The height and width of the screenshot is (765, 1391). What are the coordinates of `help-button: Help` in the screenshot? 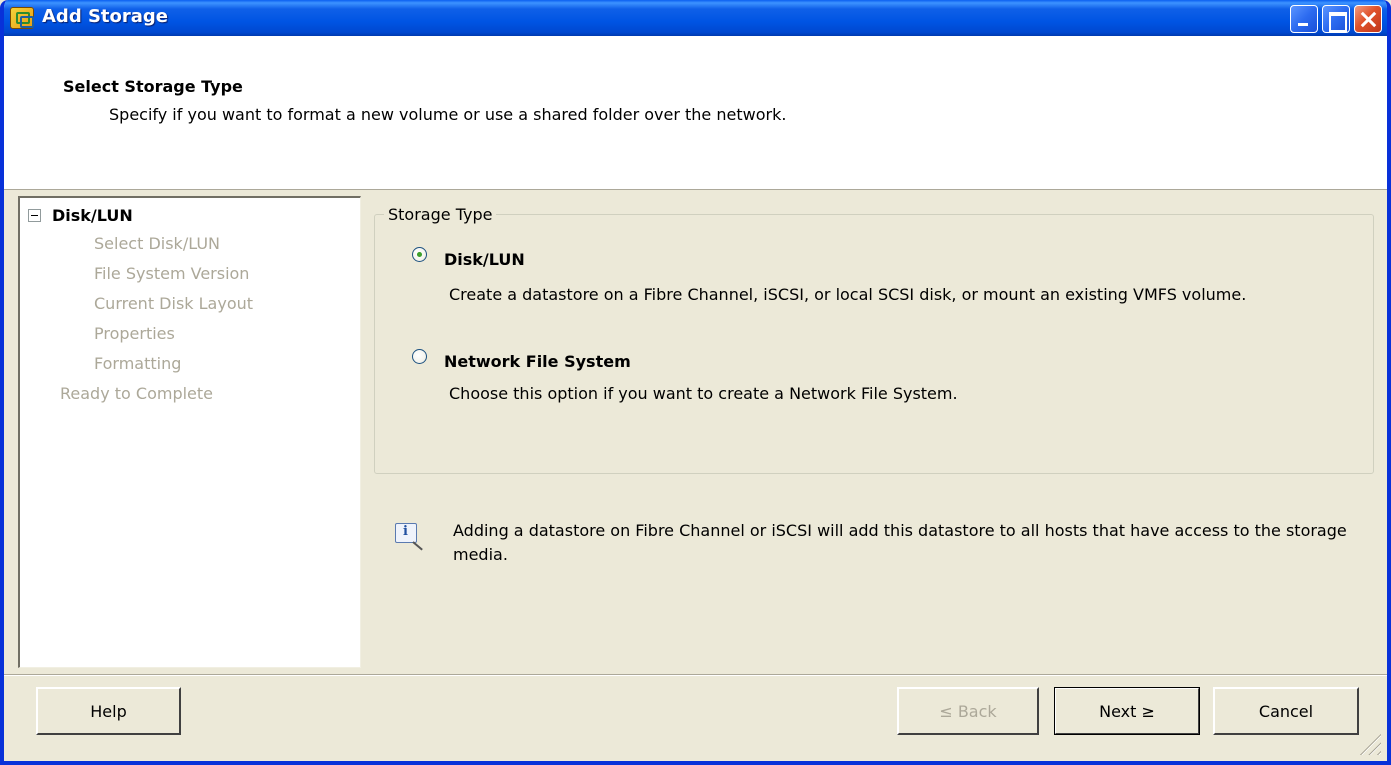 It's located at (108, 711).